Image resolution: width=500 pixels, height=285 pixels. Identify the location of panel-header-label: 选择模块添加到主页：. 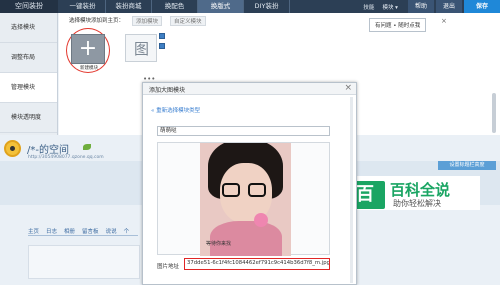
(97, 21).